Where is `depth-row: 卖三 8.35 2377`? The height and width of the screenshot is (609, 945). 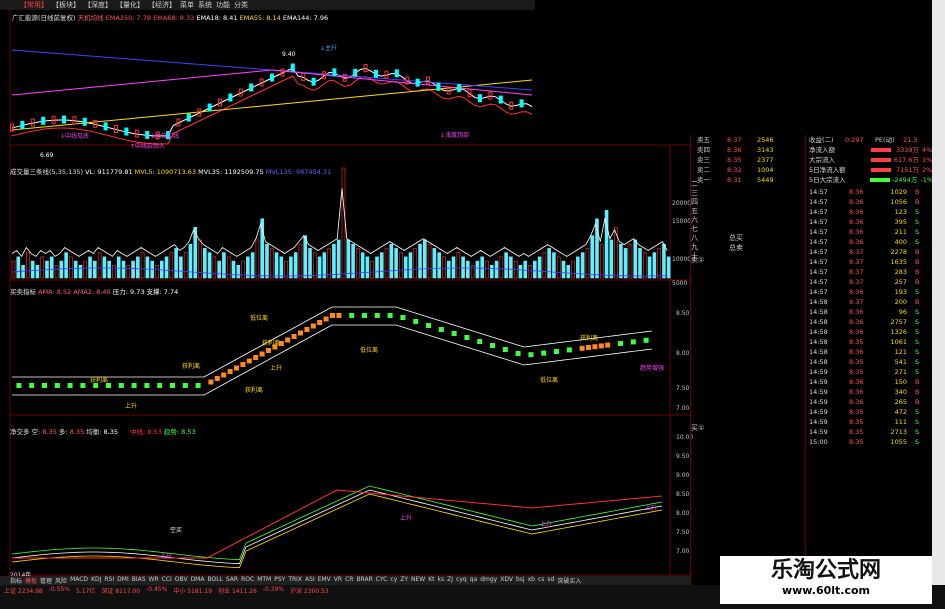 depth-row: 卖三 8.35 2377 is located at coordinates (735, 160).